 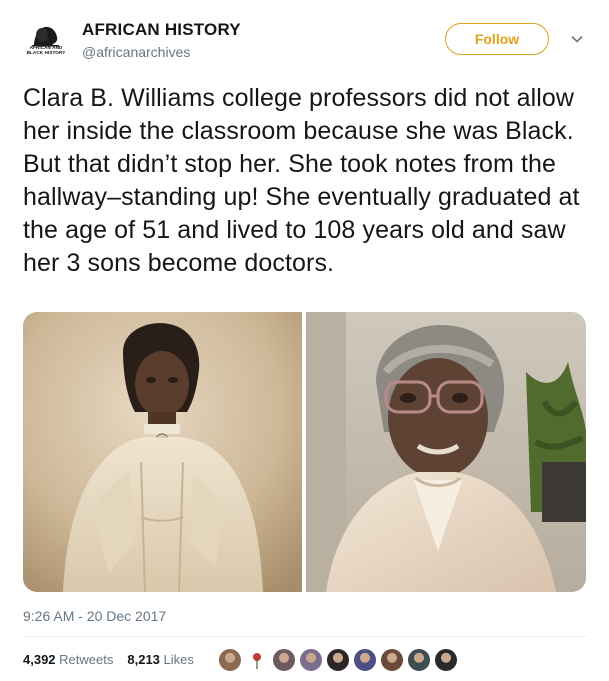 I want to click on stats-divider, so click(x=304, y=636).